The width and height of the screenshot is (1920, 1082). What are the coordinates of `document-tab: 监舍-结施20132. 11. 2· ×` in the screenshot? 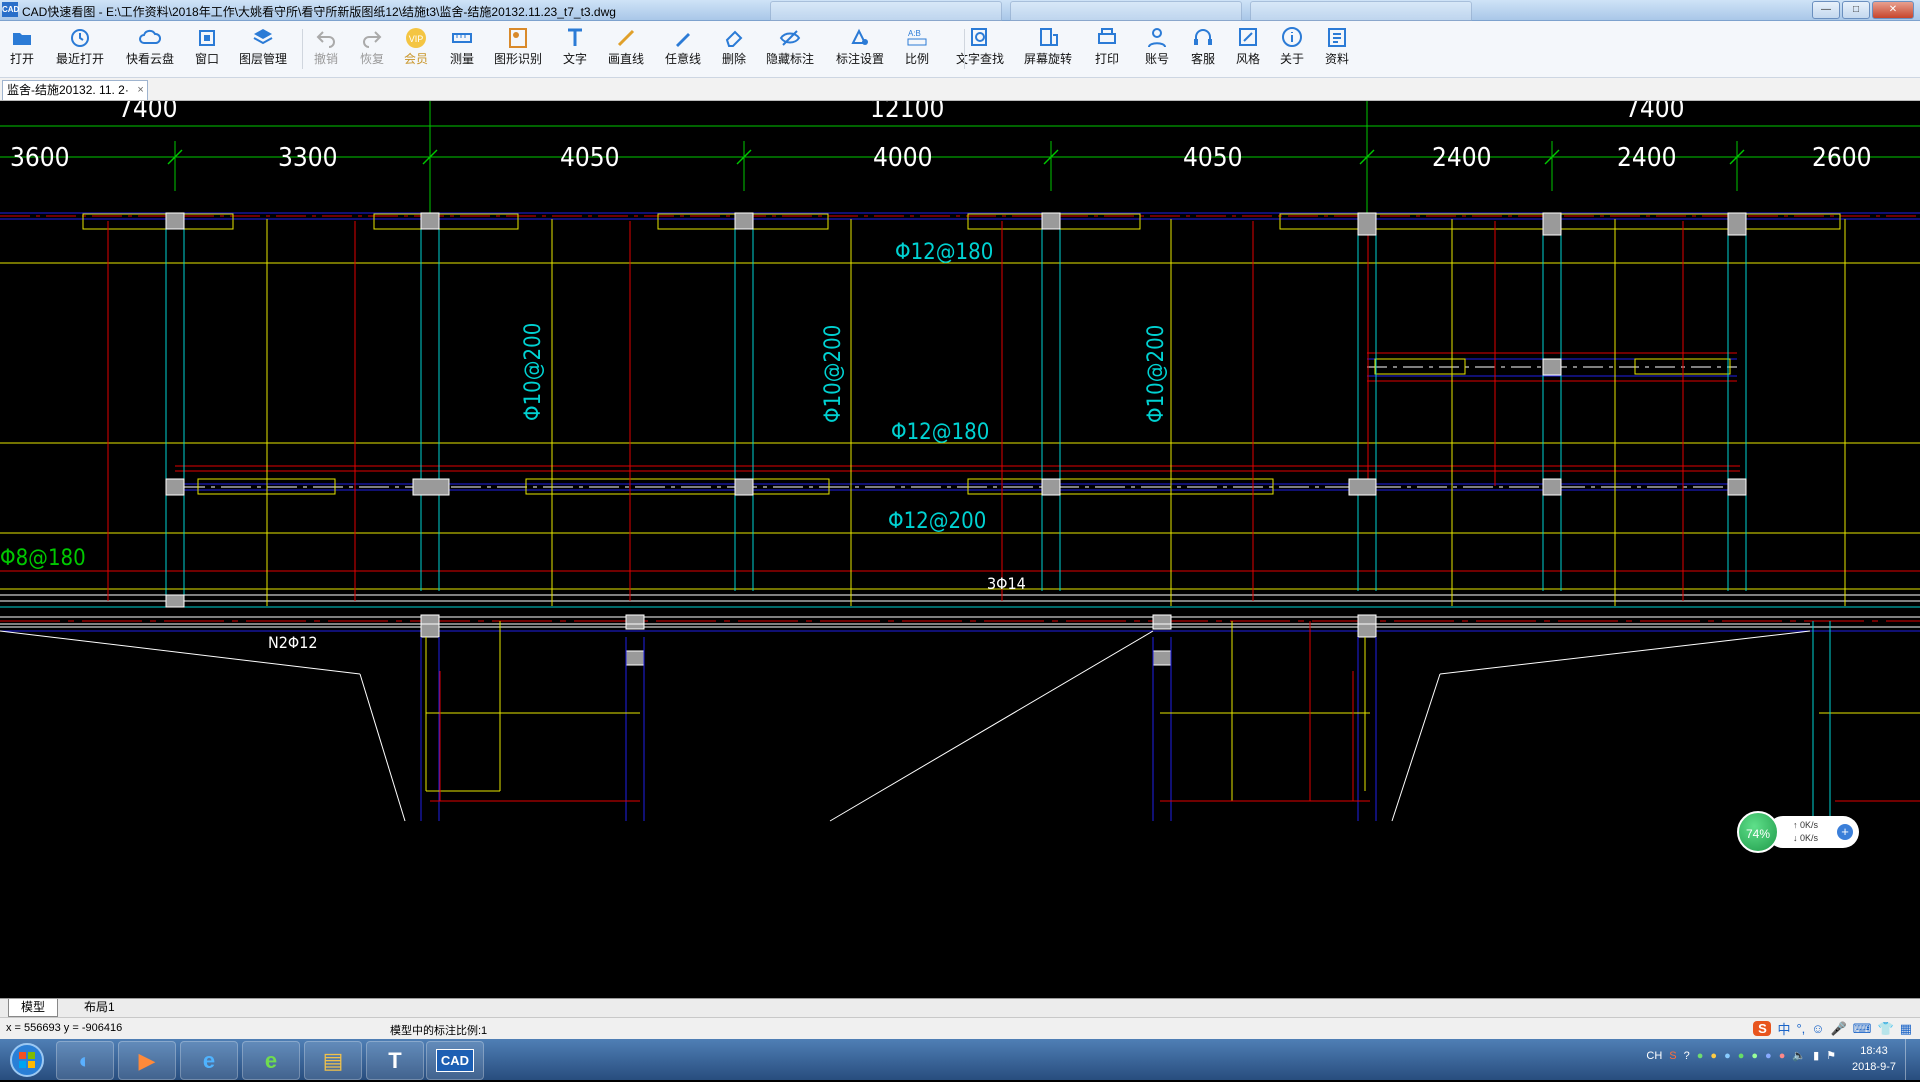 It's located at (75, 90).